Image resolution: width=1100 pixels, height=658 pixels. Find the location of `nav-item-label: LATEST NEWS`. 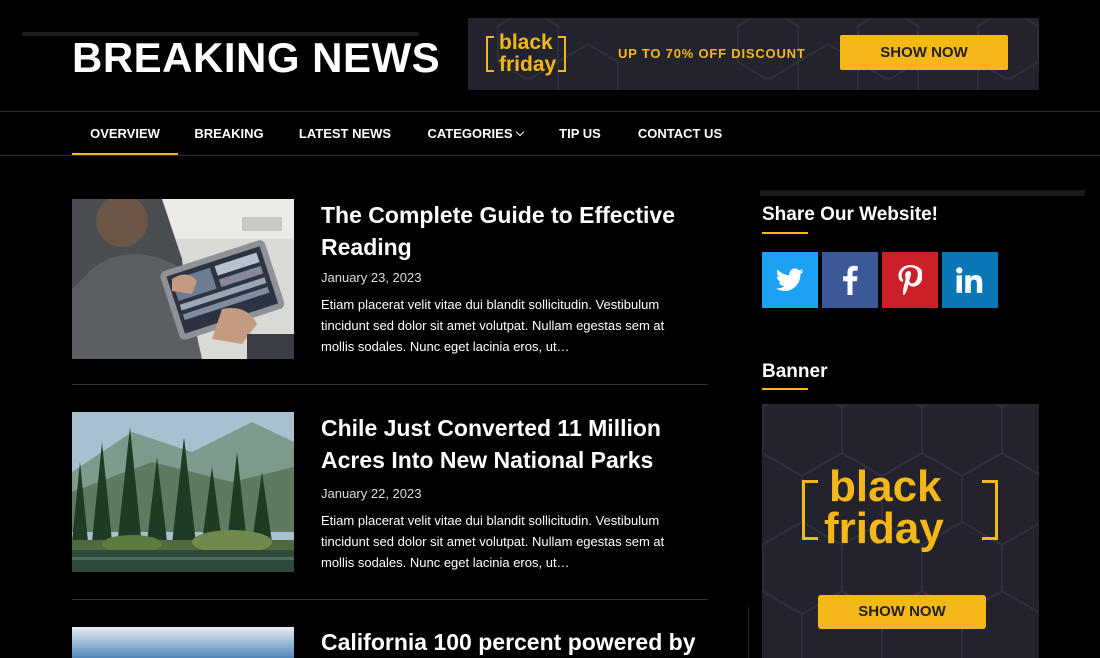

nav-item-label: LATEST NEWS is located at coordinates (345, 133).